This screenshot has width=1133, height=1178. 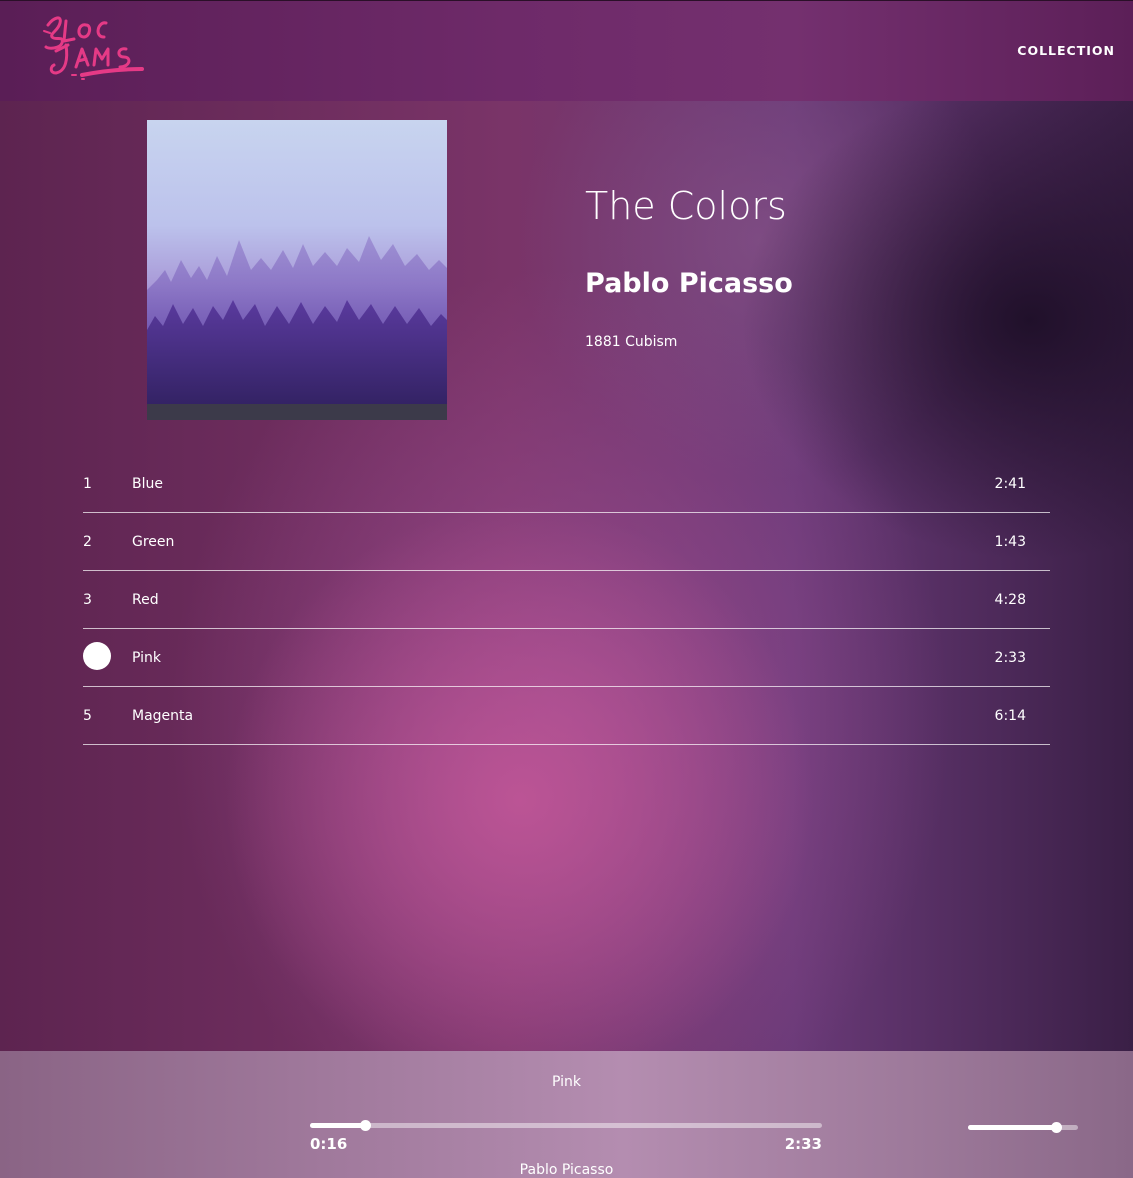 What do you see at coordinates (94, 47) in the screenshot?
I see `bloc-jams-logo` at bounding box center [94, 47].